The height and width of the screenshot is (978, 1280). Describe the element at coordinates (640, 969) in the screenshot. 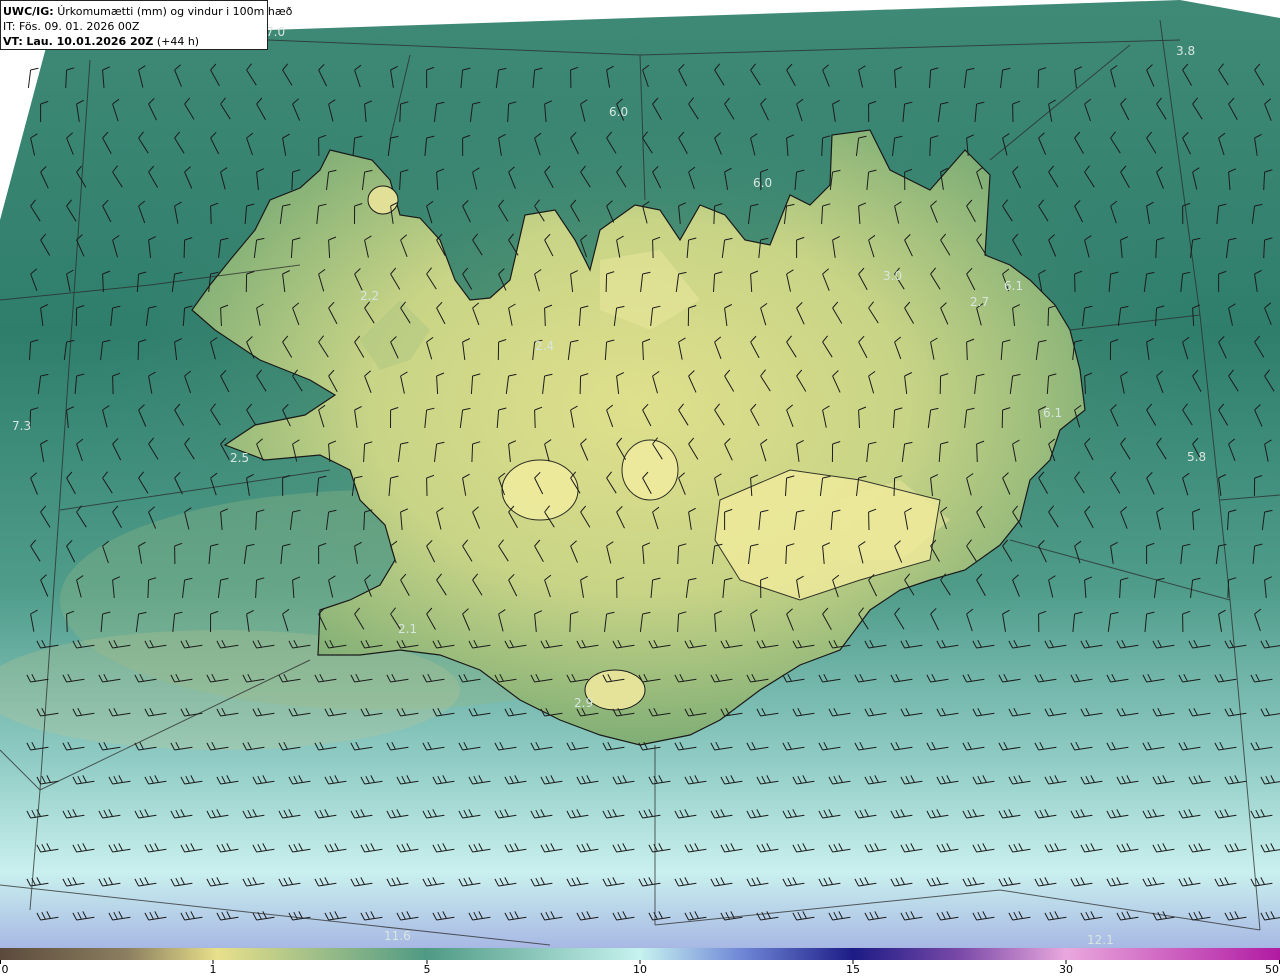

I see `colorbar-tick: 10` at that location.